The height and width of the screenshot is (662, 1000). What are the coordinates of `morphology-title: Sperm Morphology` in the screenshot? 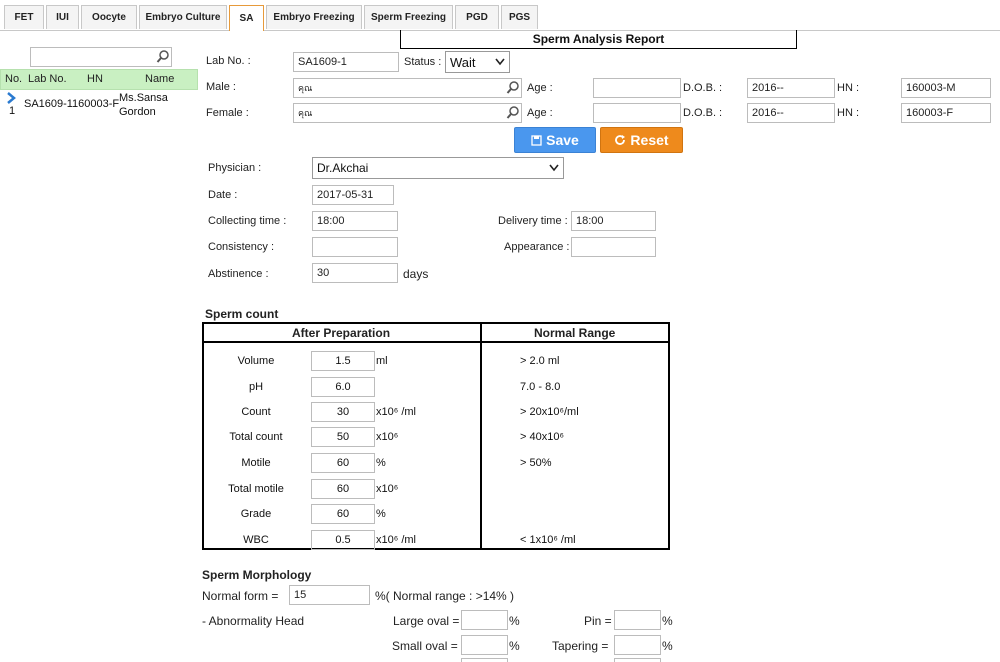 It's located at (257, 575).